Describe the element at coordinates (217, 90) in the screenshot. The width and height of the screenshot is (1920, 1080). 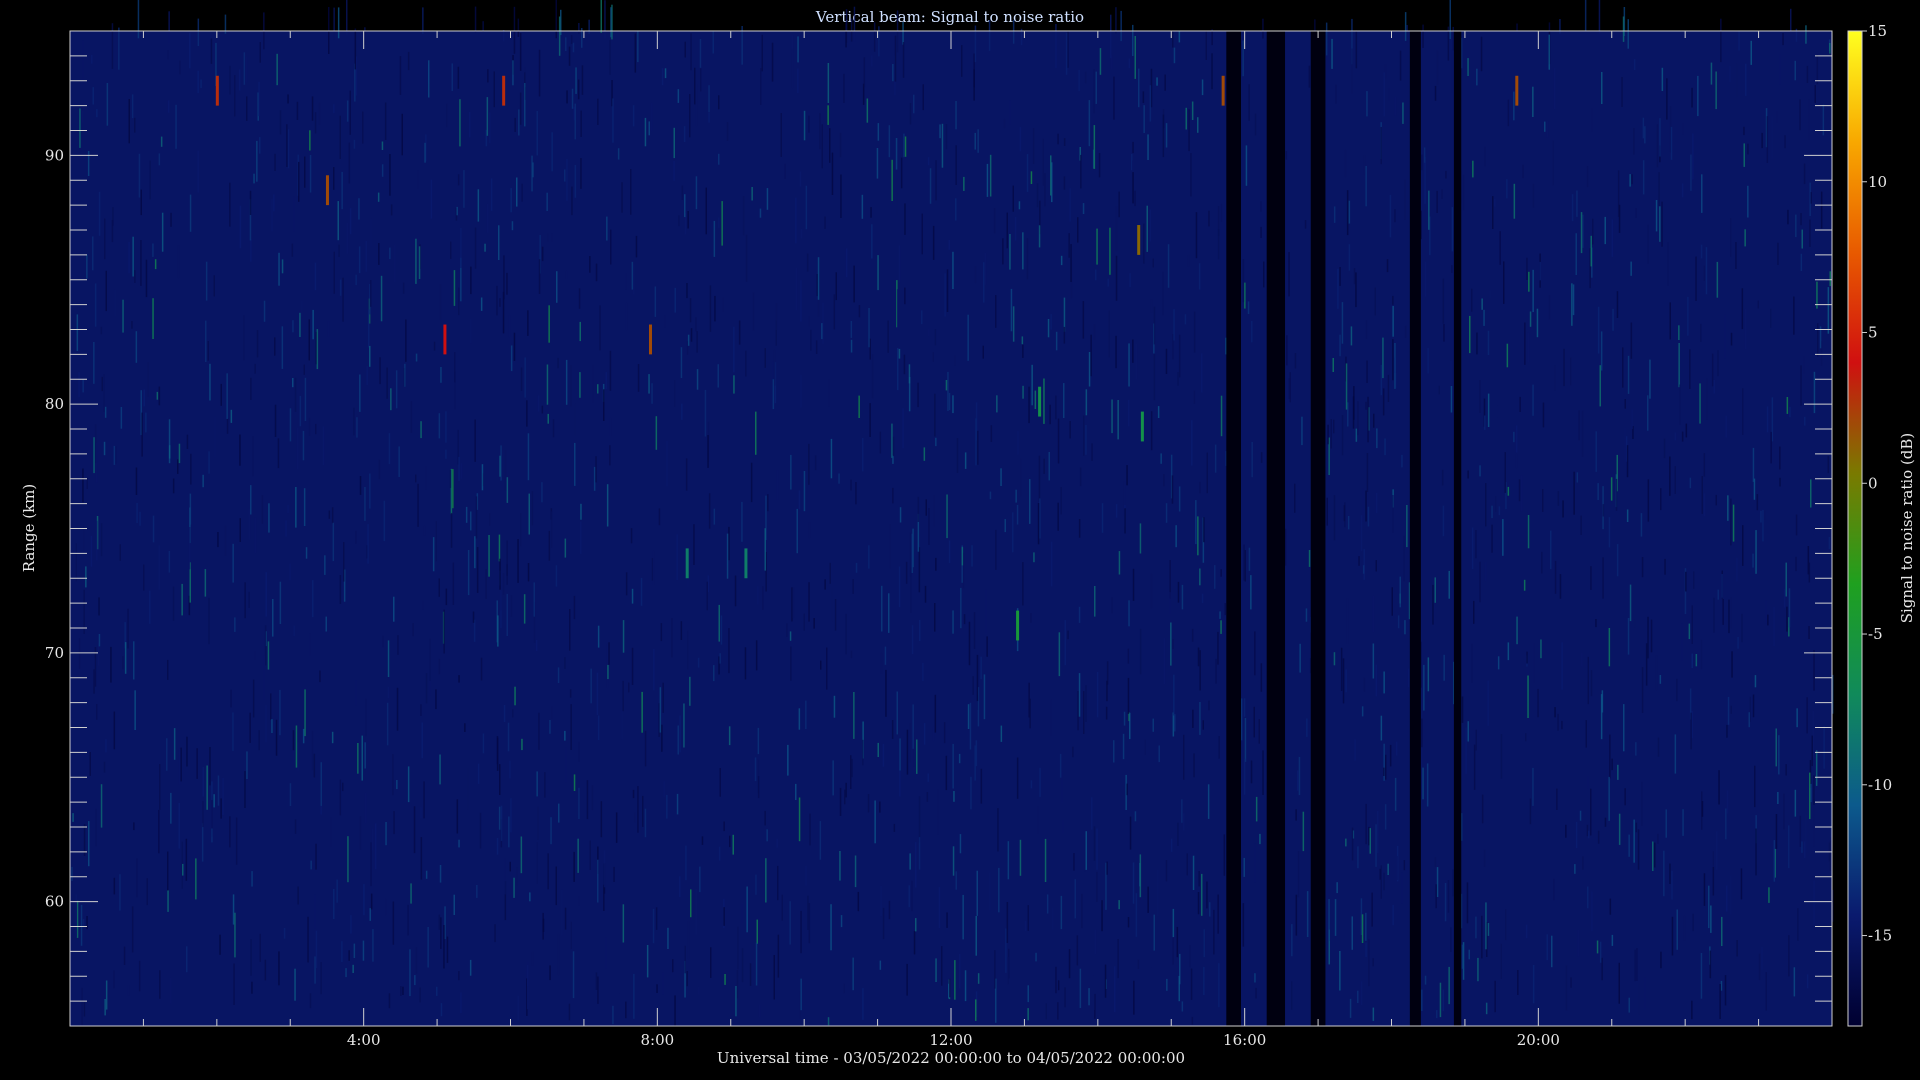
I see `echo-mark` at that location.